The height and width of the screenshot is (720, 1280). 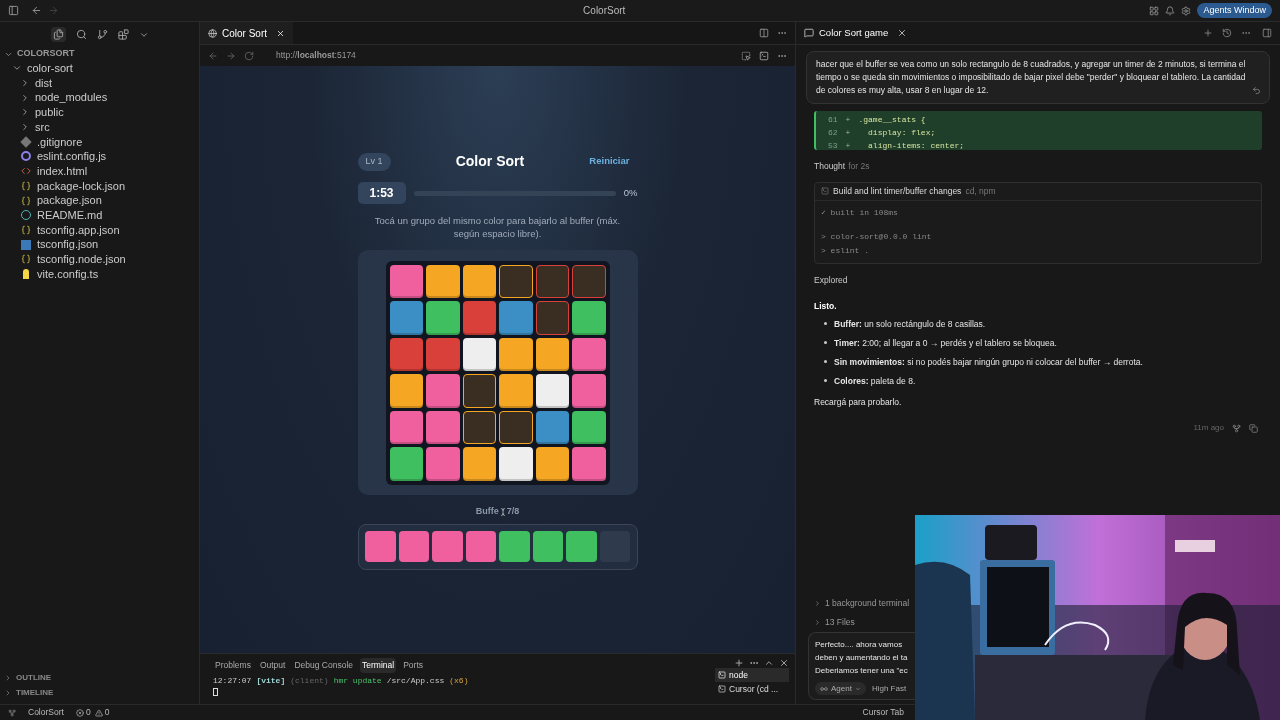 I want to click on folder-item: dist, so click(x=44, y=83).